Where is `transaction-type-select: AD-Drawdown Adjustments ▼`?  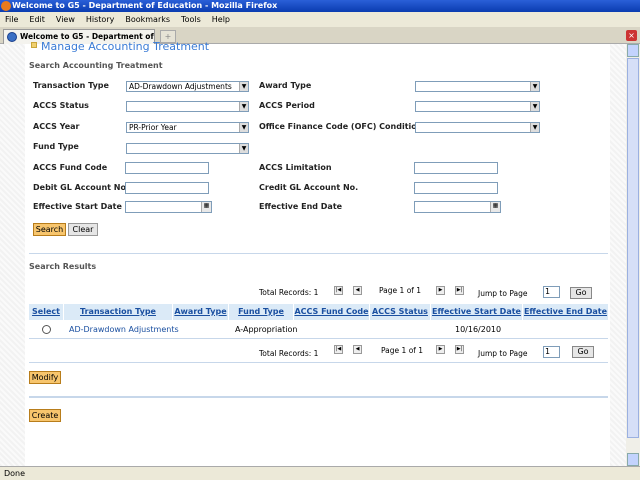 transaction-type-select: AD-Drawdown Adjustments ▼ is located at coordinates (187, 86).